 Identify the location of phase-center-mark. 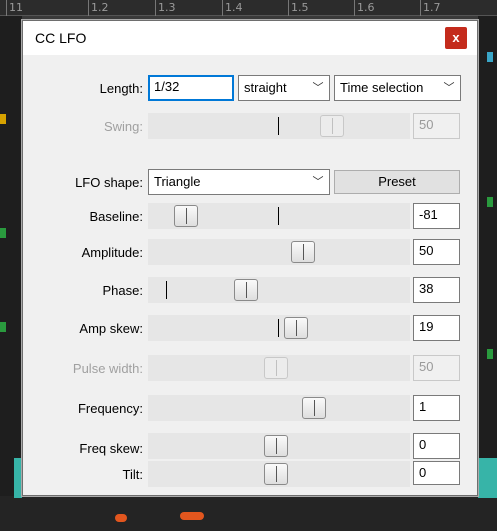
(166, 290).